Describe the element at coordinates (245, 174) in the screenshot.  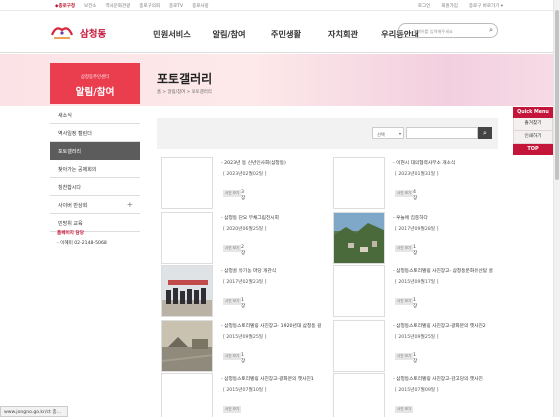
I see `gallery-item-date: [ 2023년02월02일 ]` at that location.